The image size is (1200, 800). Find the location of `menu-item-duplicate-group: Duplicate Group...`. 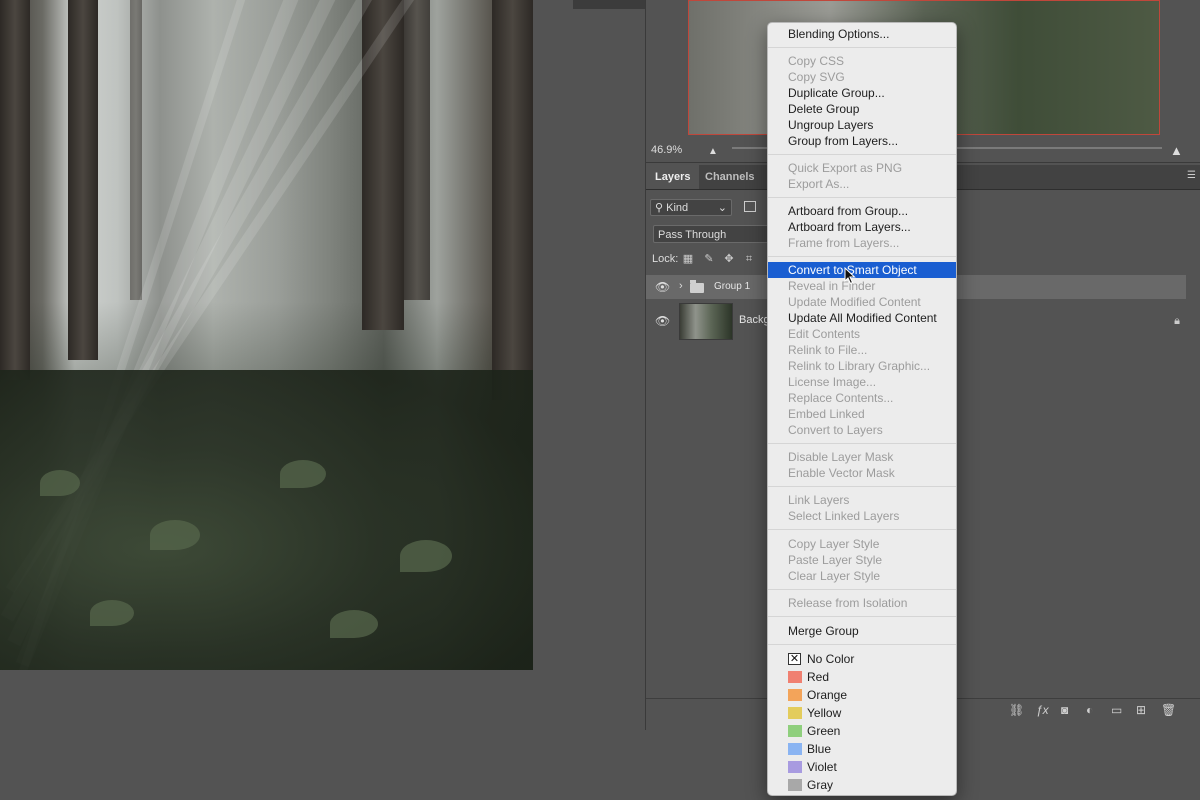

menu-item-duplicate-group: Duplicate Group... is located at coordinates (862, 93).